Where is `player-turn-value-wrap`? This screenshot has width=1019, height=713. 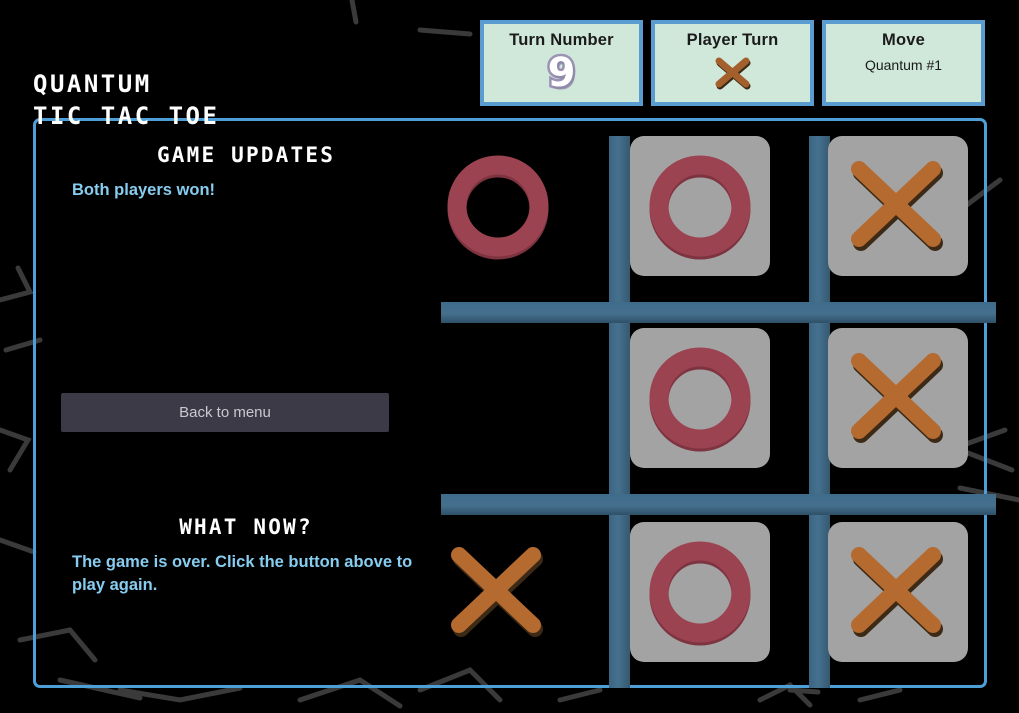 player-turn-value-wrap is located at coordinates (732, 76).